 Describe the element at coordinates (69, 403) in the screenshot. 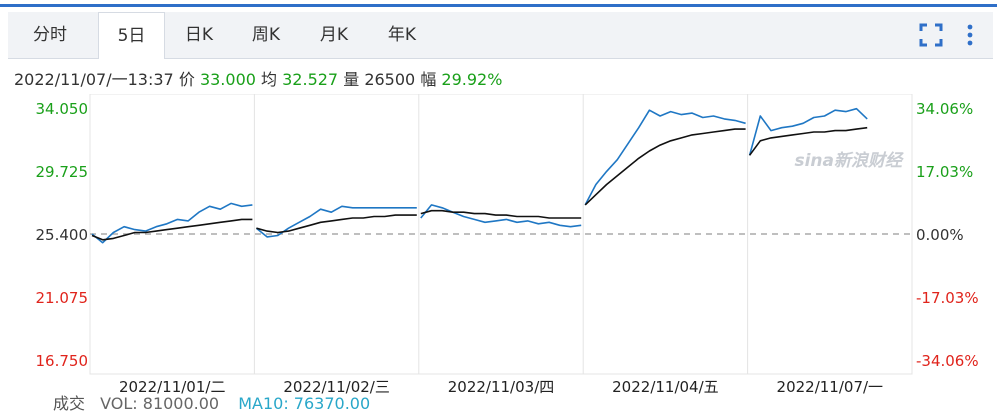

I see `volume-section-label: 成交` at that location.